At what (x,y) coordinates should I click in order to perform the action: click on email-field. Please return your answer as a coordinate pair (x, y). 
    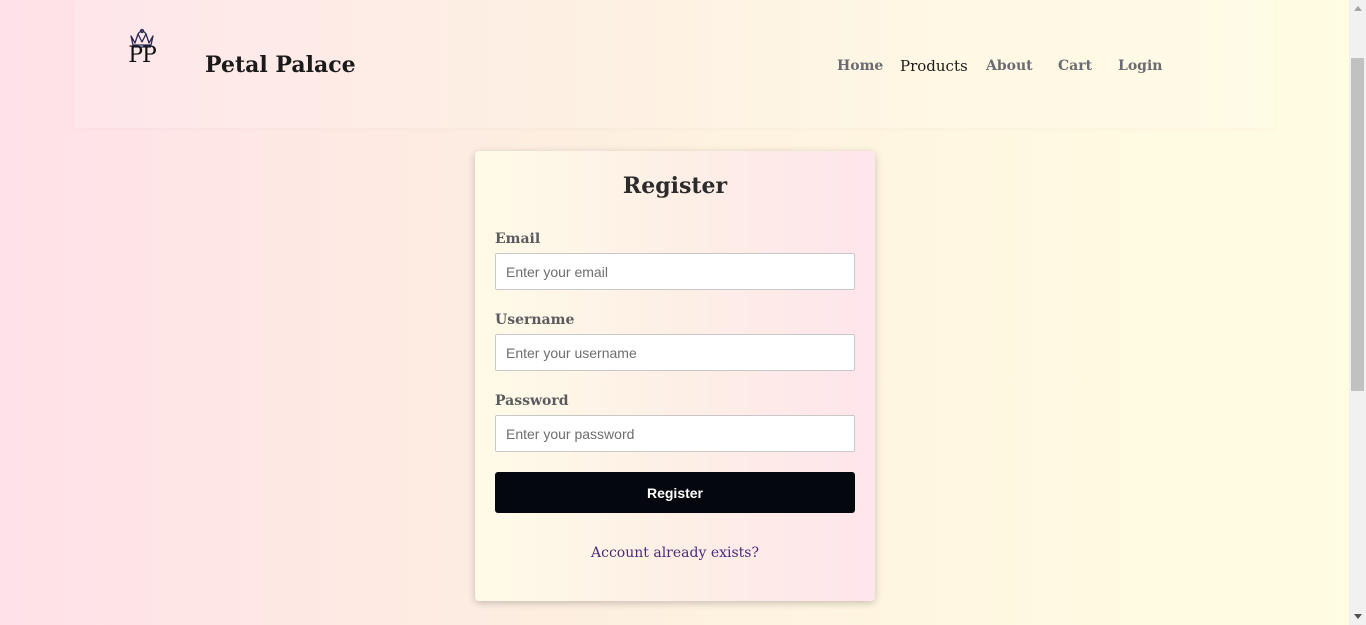
    Looking at the image, I should click on (675, 271).